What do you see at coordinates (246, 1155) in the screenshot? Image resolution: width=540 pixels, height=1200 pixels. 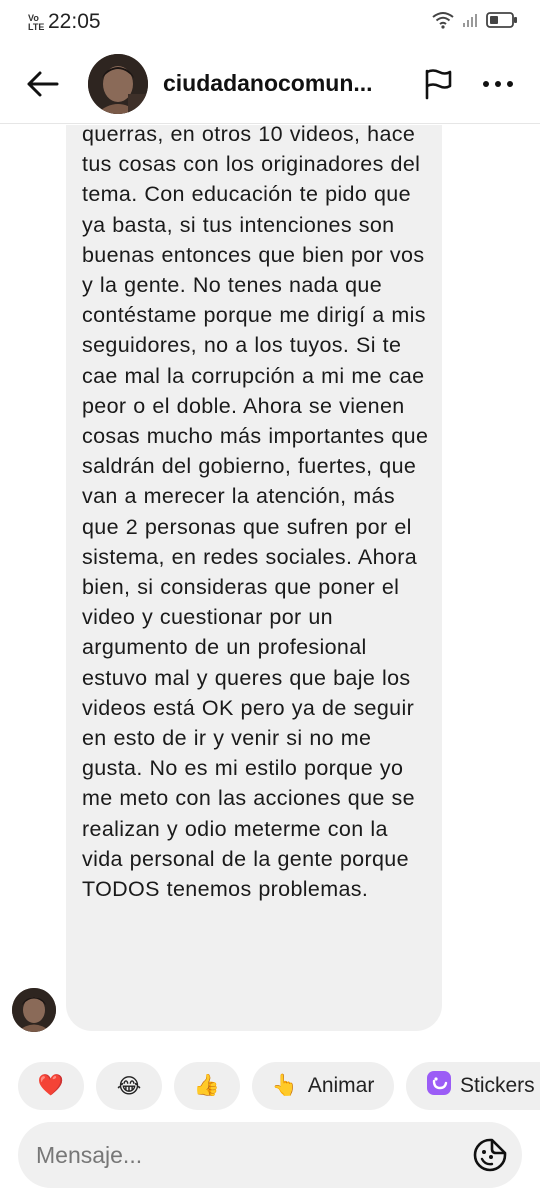 I see `message-input` at bounding box center [246, 1155].